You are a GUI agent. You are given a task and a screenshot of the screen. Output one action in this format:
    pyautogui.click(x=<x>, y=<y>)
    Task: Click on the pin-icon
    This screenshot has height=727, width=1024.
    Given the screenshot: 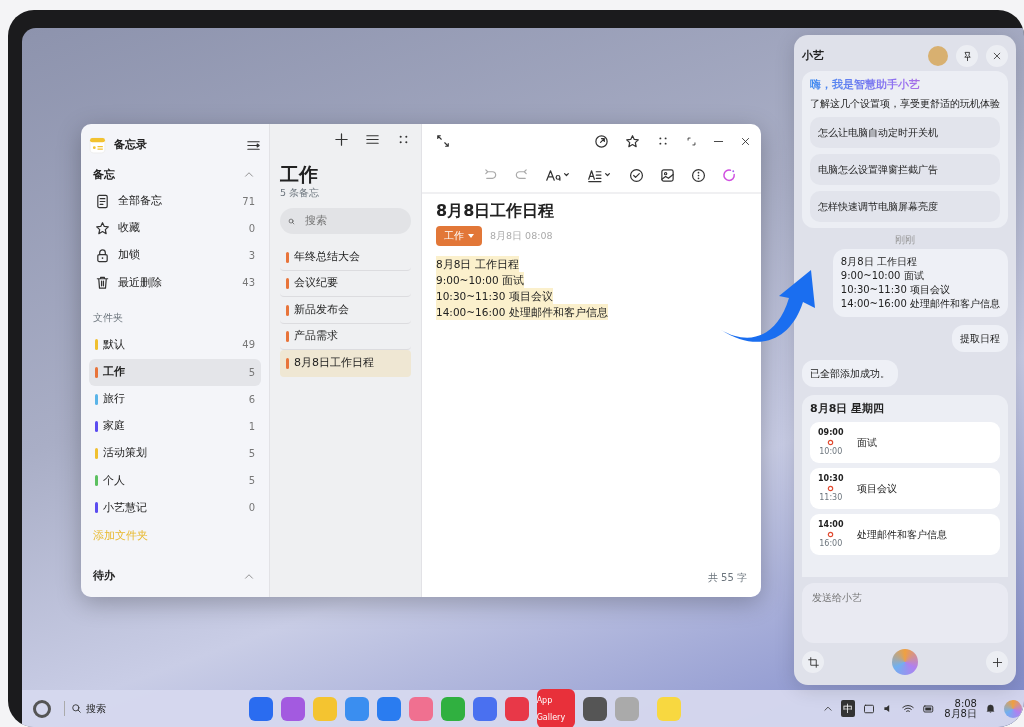 What is the action you would take?
    pyautogui.click(x=967, y=56)
    